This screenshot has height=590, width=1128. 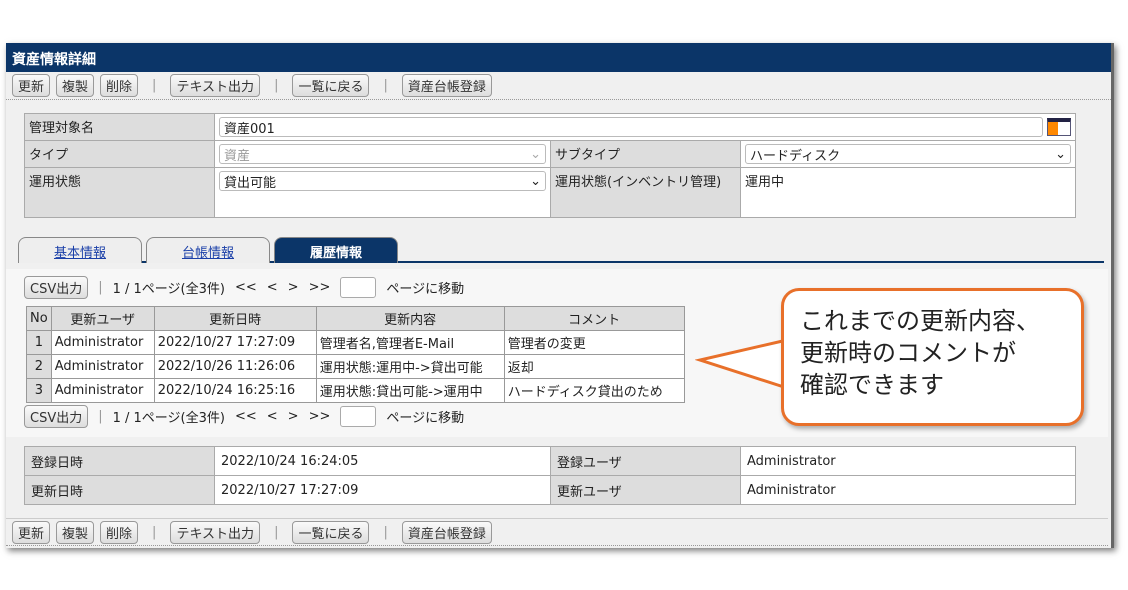 I want to click on col-datetime: 更新日時, so click(x=235, y=318).